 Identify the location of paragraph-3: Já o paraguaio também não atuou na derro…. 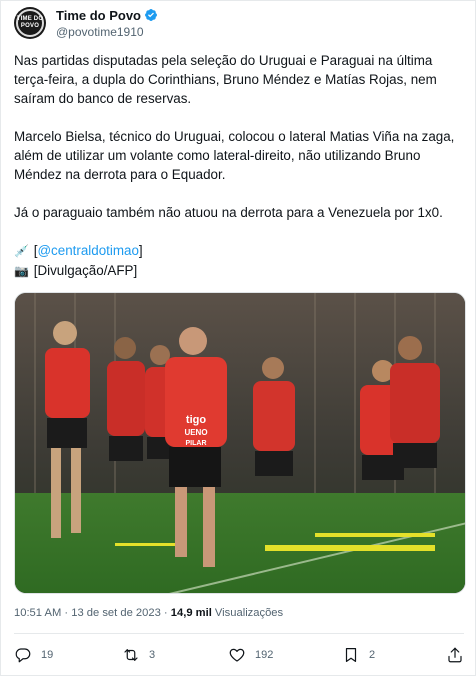
(228, 212).